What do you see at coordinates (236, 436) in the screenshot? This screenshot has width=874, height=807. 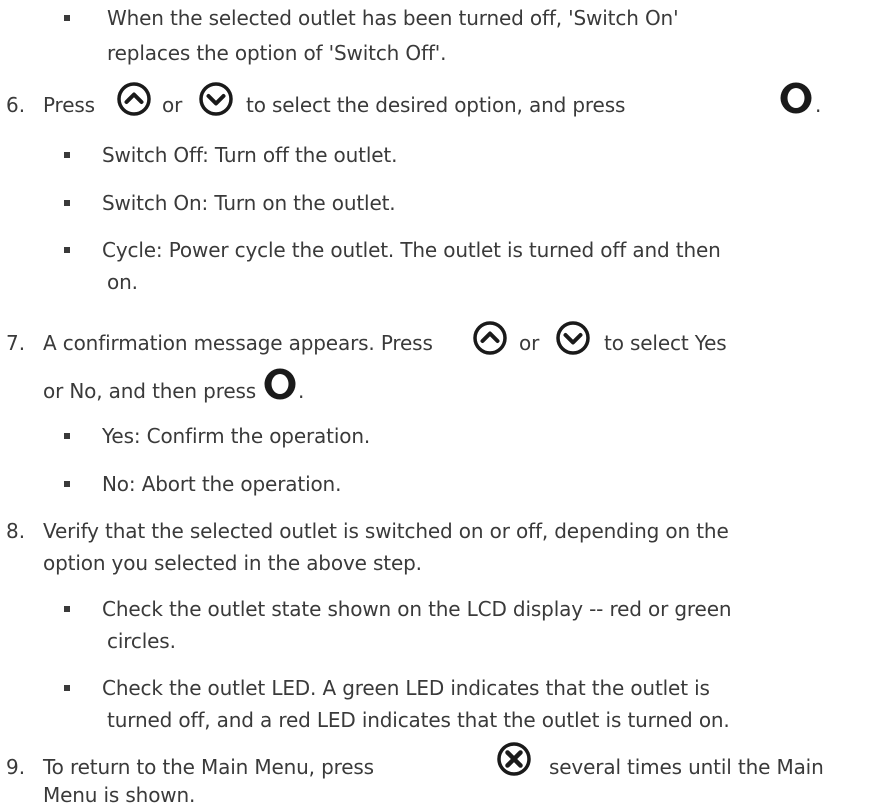 I see `bullet-text: Yes: Confirm the operation.` at bounding box center [236, 436].